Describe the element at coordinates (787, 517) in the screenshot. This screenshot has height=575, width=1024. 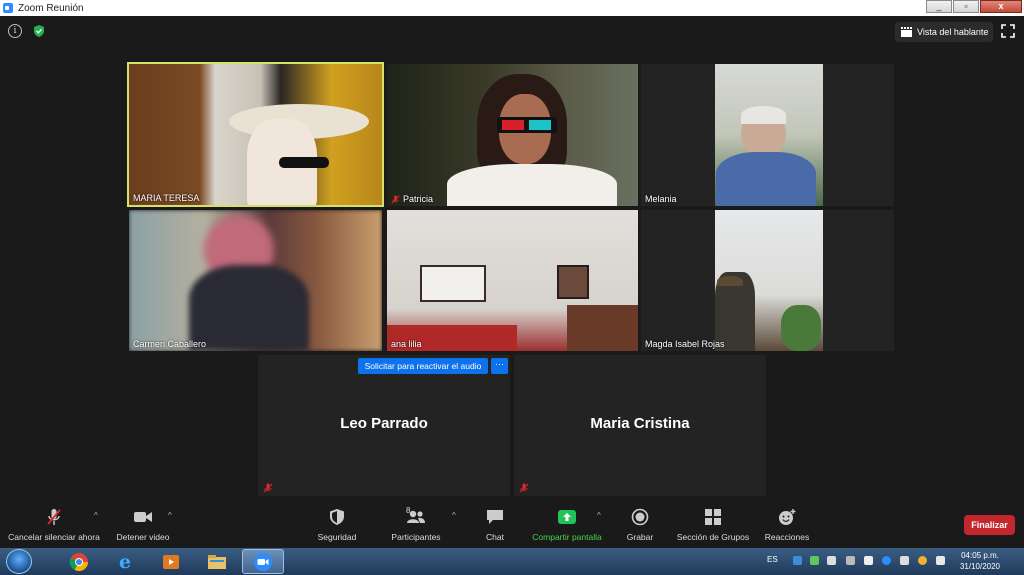
I see `reactions-icon` at that location.